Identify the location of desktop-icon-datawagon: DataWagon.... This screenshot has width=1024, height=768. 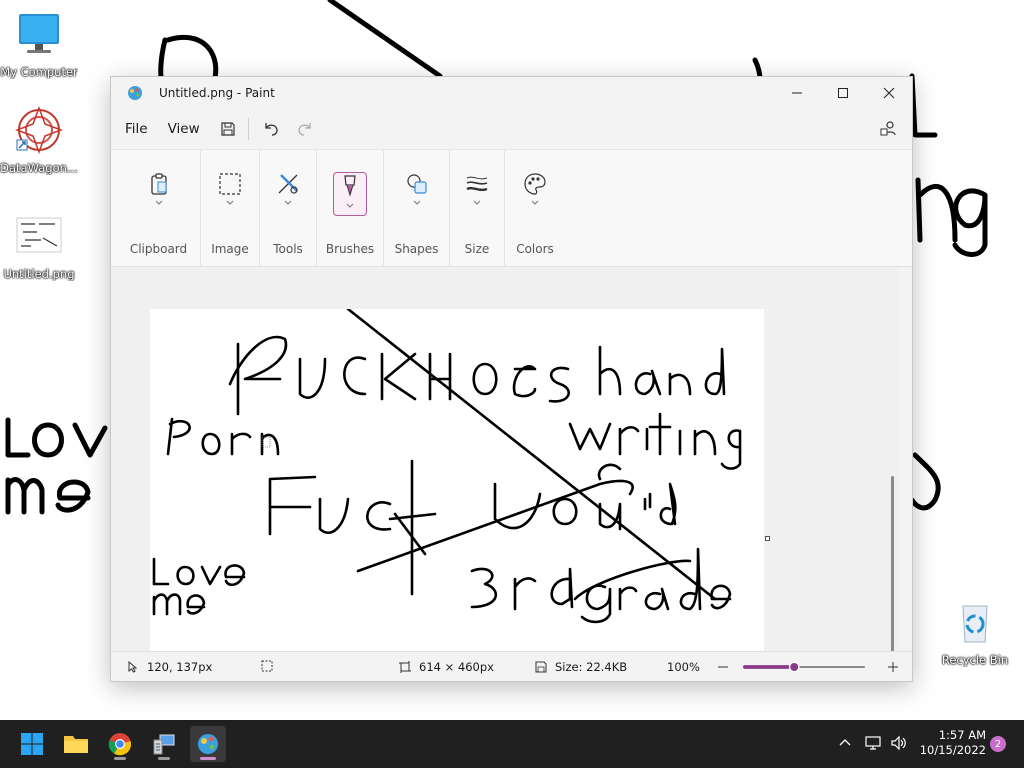
(39, 140).